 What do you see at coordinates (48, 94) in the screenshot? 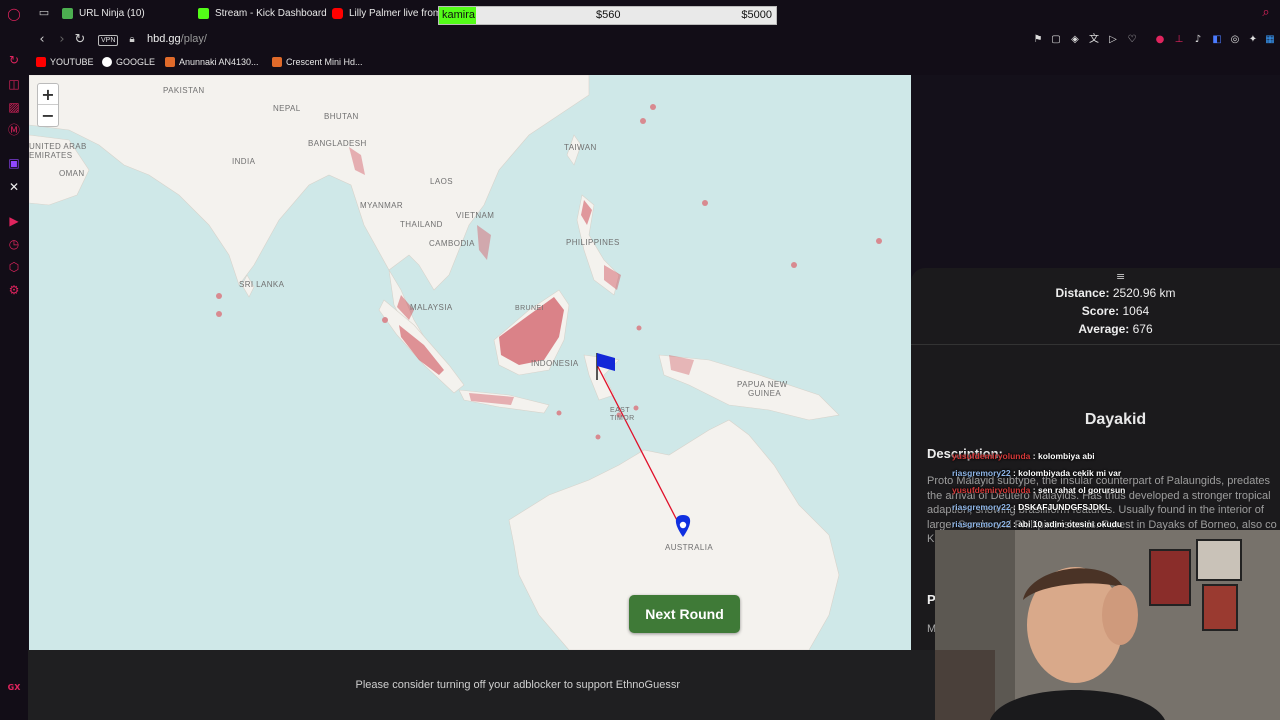
I see `zoom-in-button: +` at bounding box center [48, 94].